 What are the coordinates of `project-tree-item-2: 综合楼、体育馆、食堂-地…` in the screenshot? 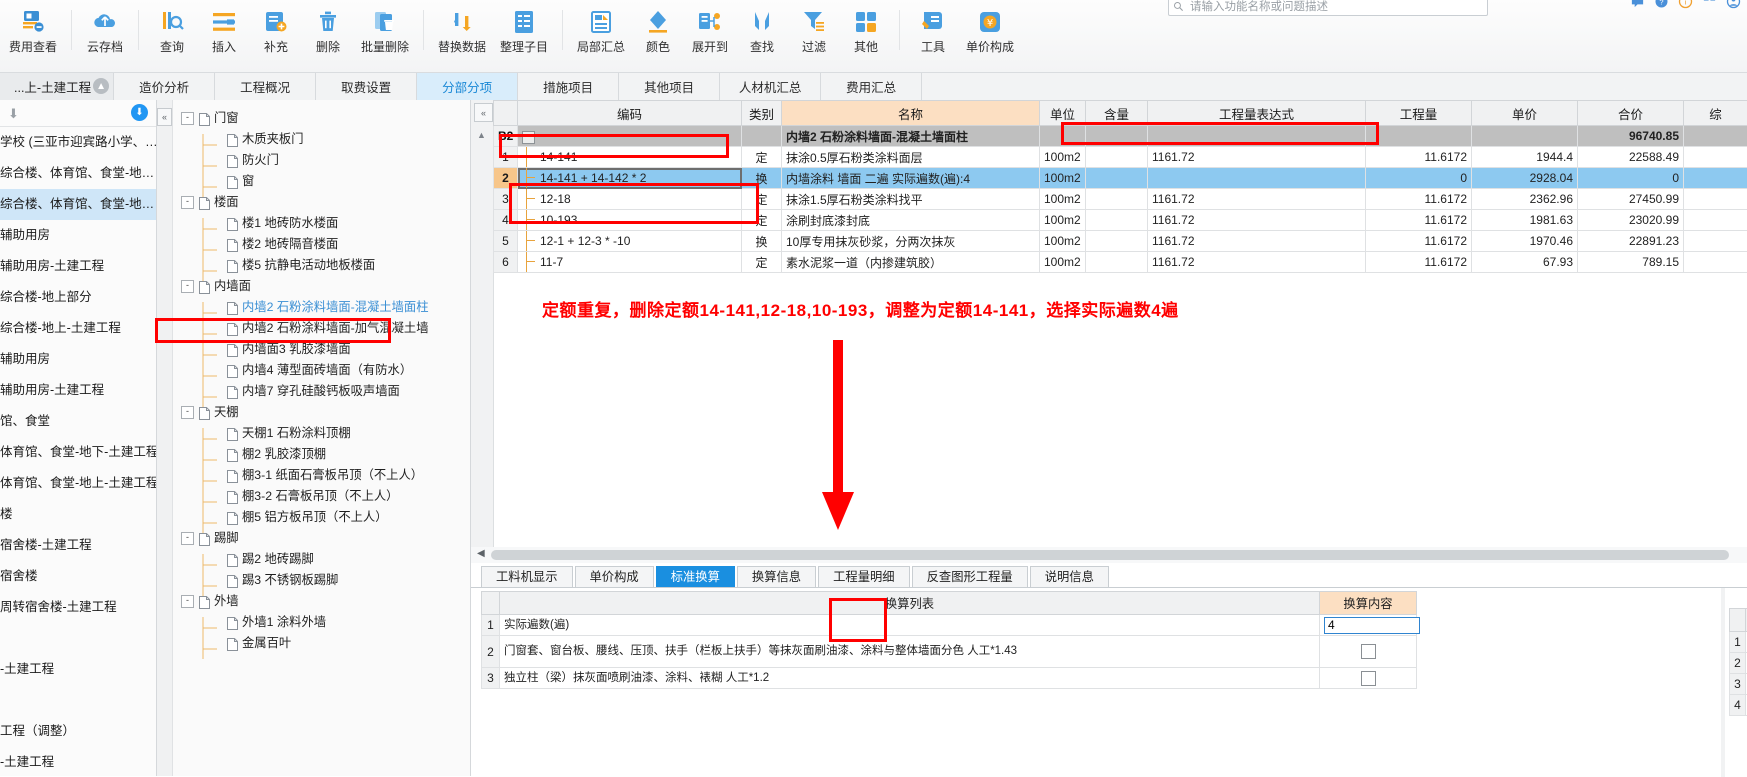 It's located at (78, 204).